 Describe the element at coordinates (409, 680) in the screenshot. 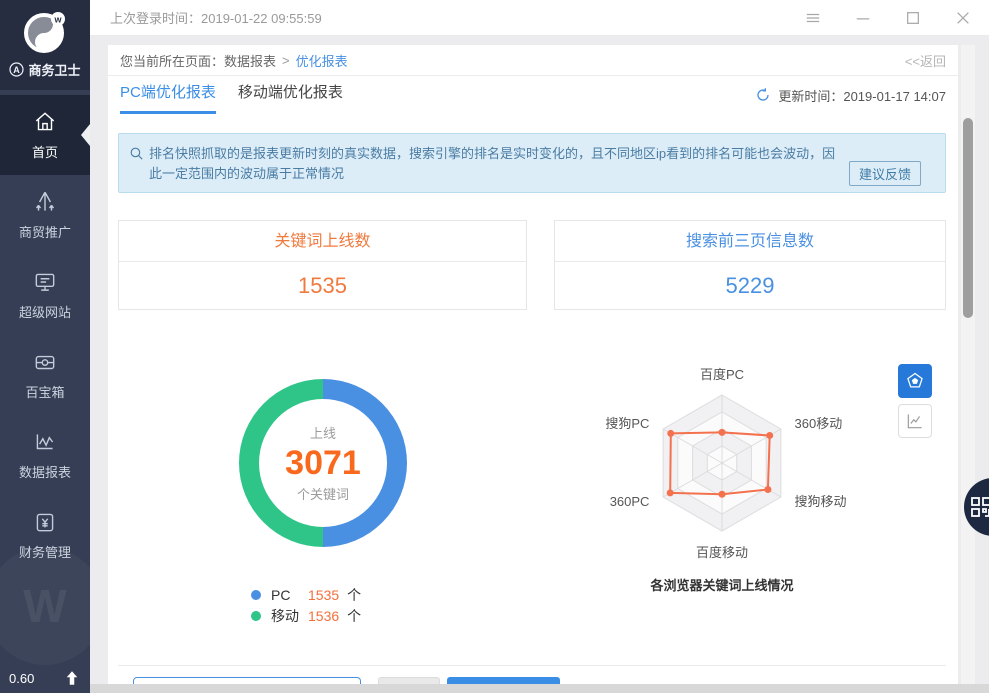

I see `bottom-button-secondary` at that location.